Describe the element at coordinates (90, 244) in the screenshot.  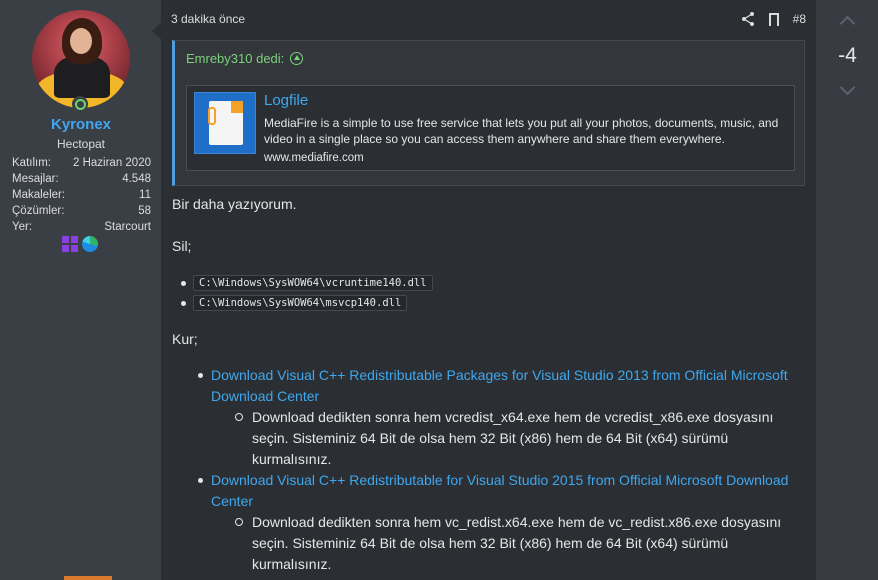
I see `edge-icon` at that location.